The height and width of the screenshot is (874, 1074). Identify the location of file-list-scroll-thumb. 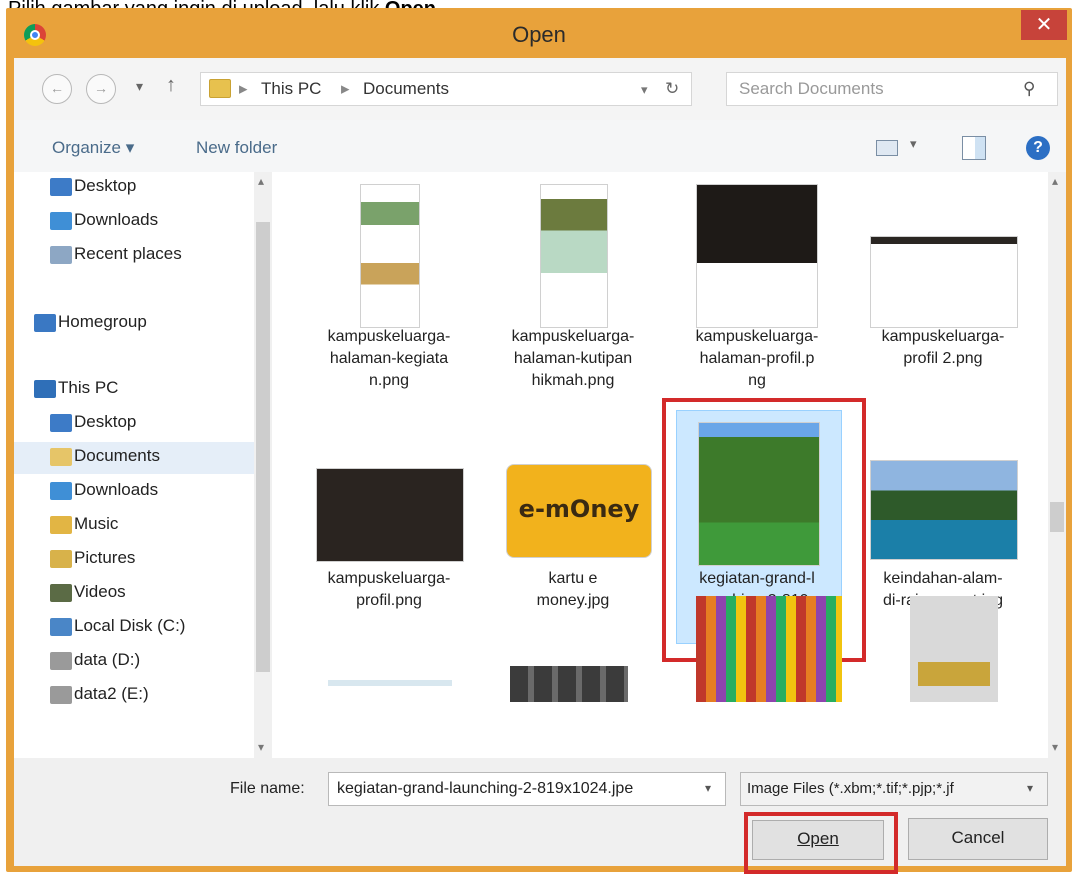
(1057, 517).